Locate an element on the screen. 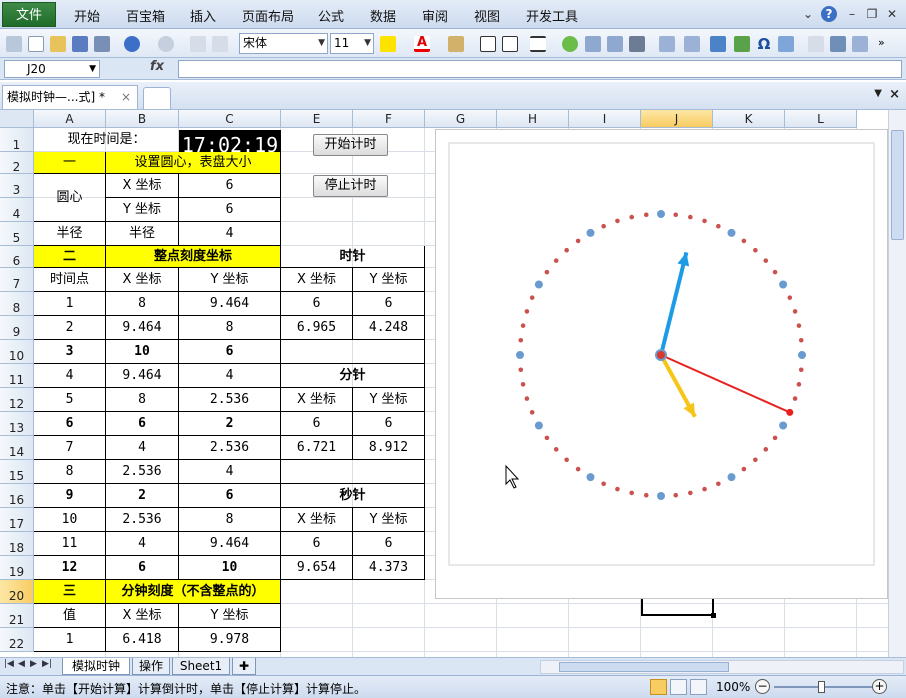 Image resolution: width=906 pixels, height=698 pixels. column-header-l: L is located at coordinates (821, 119).